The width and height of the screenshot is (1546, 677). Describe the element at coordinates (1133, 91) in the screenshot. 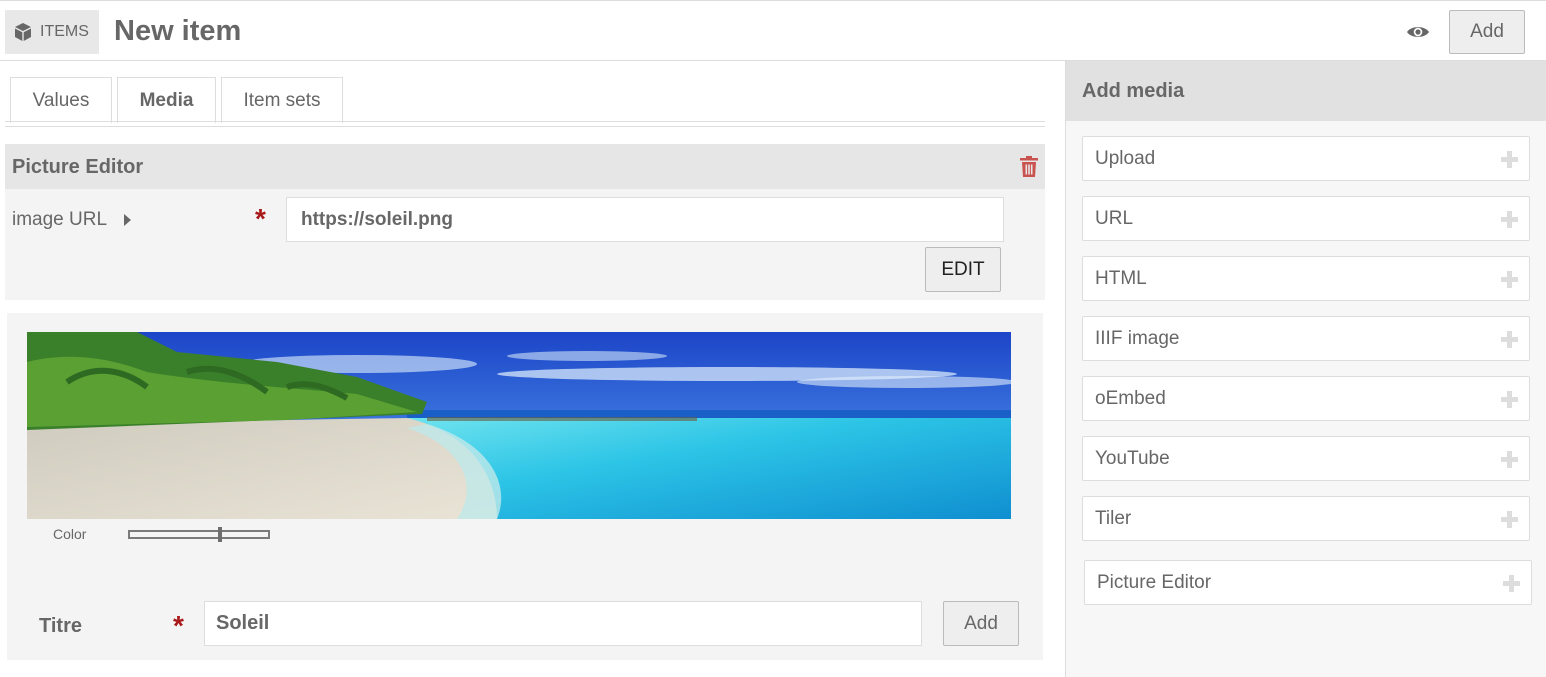

I see `add-media-title: Add media` at that location.